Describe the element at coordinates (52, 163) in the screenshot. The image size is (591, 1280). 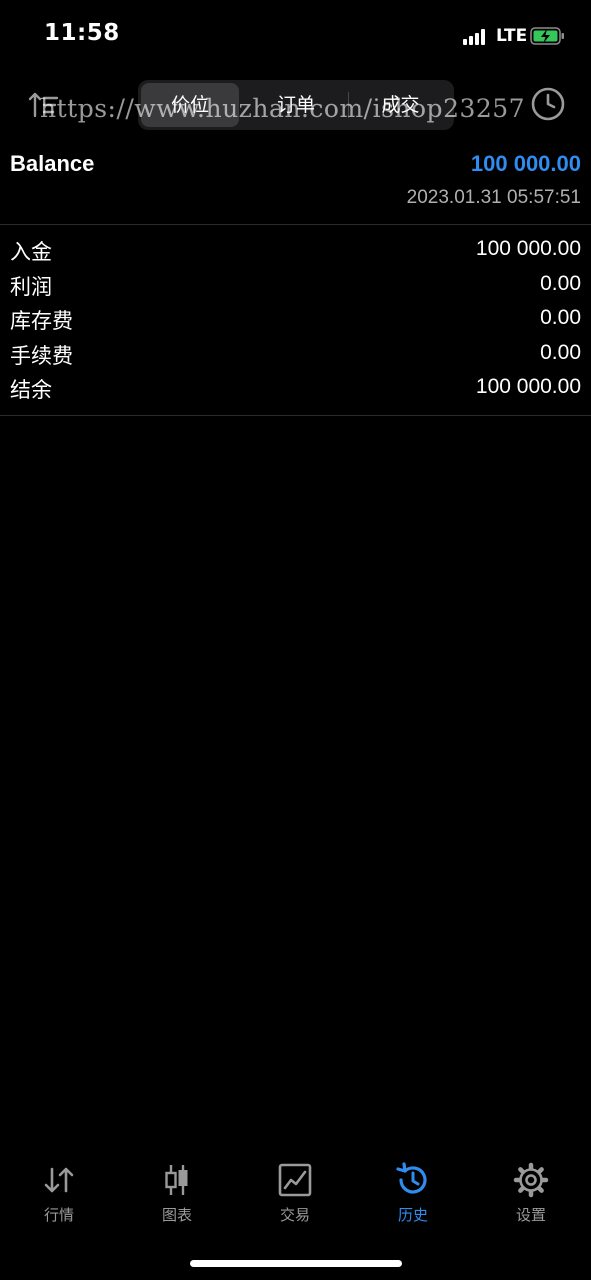
I see `balance-label: Balance` at that location.